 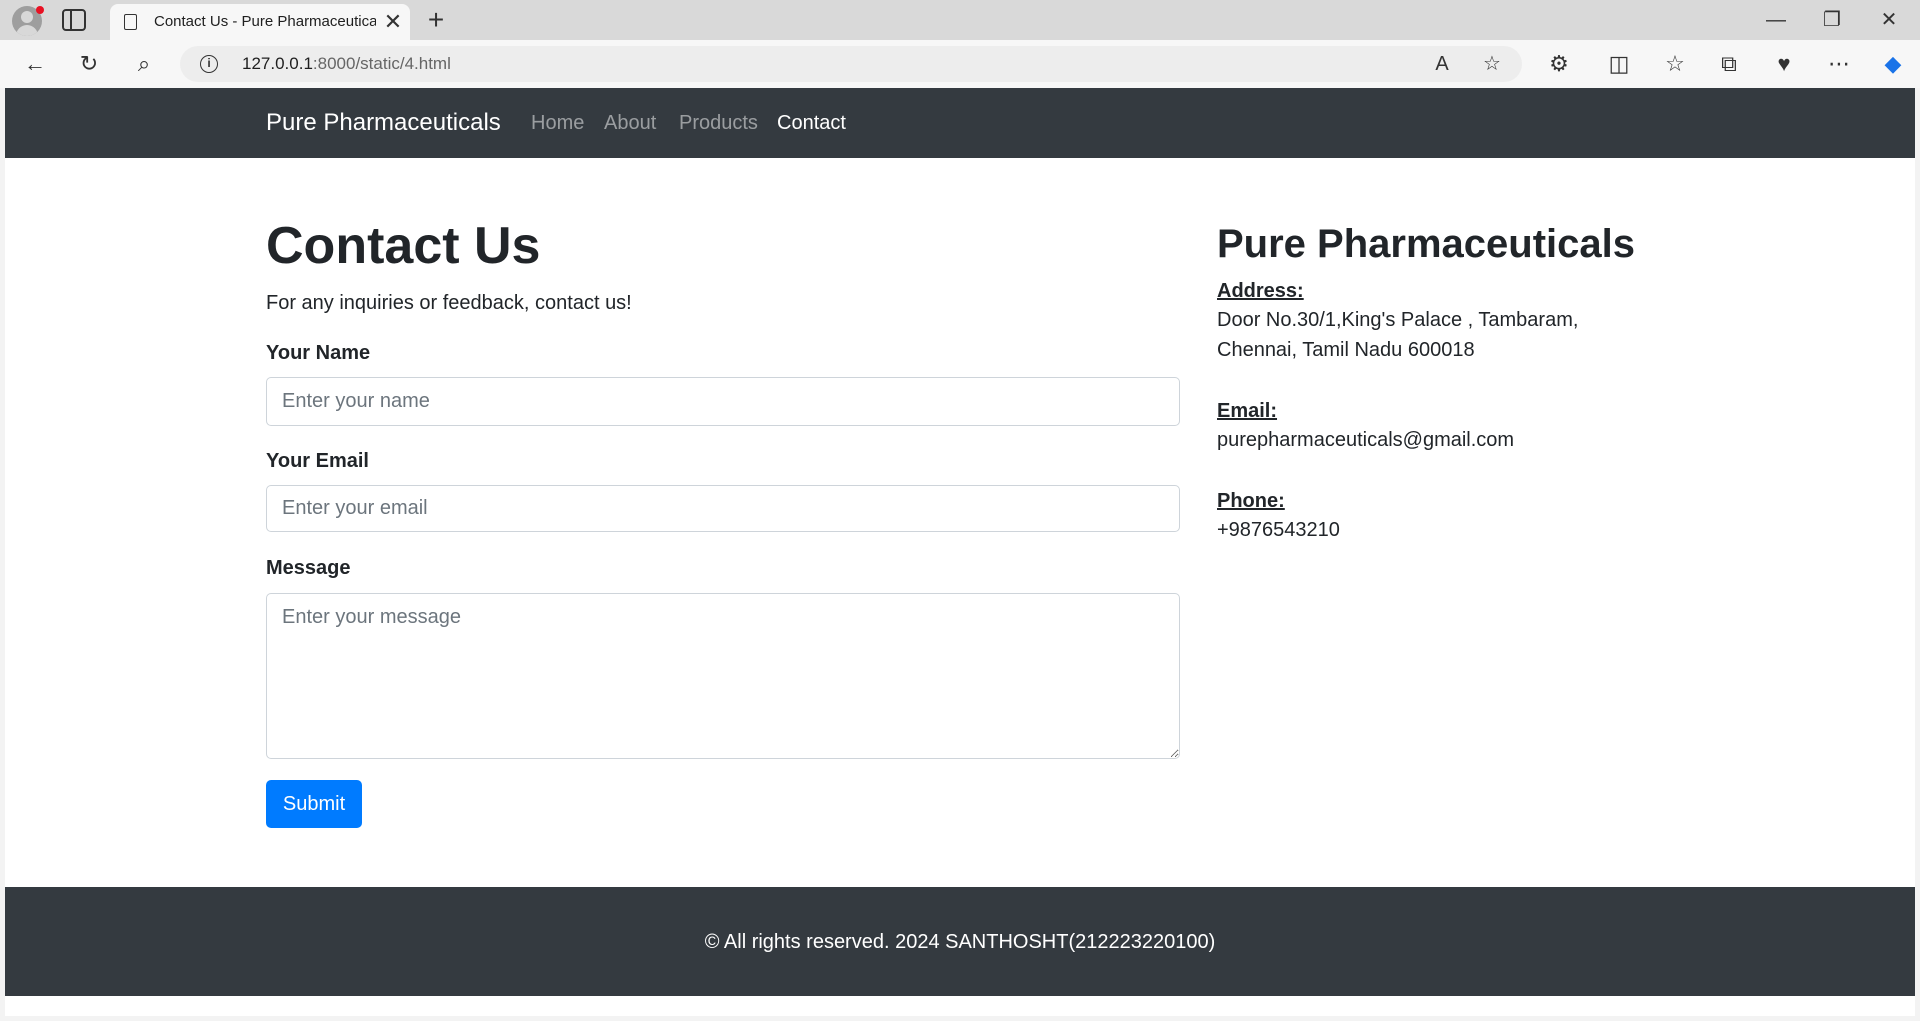 What do you see at coordinates (1675, 64) in the screenshot?
I see `favorites-icon: ☆` at bounding box center [1675, 64].